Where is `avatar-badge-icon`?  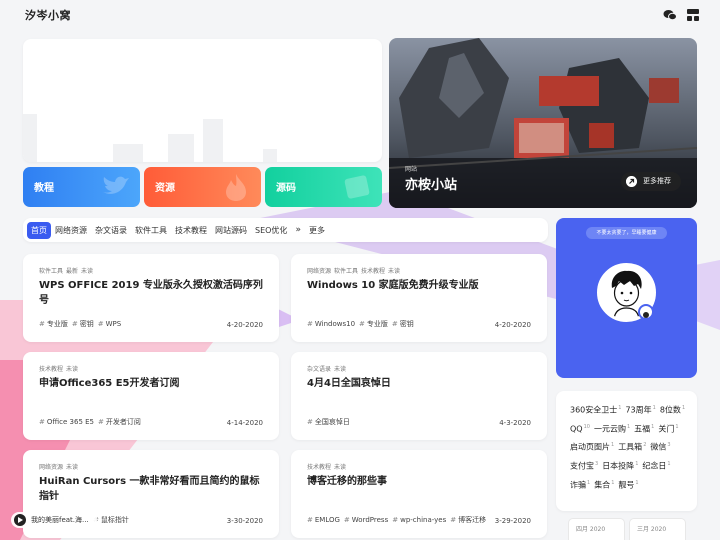
avatar-badge-icon is located at coordinates (646, 312).